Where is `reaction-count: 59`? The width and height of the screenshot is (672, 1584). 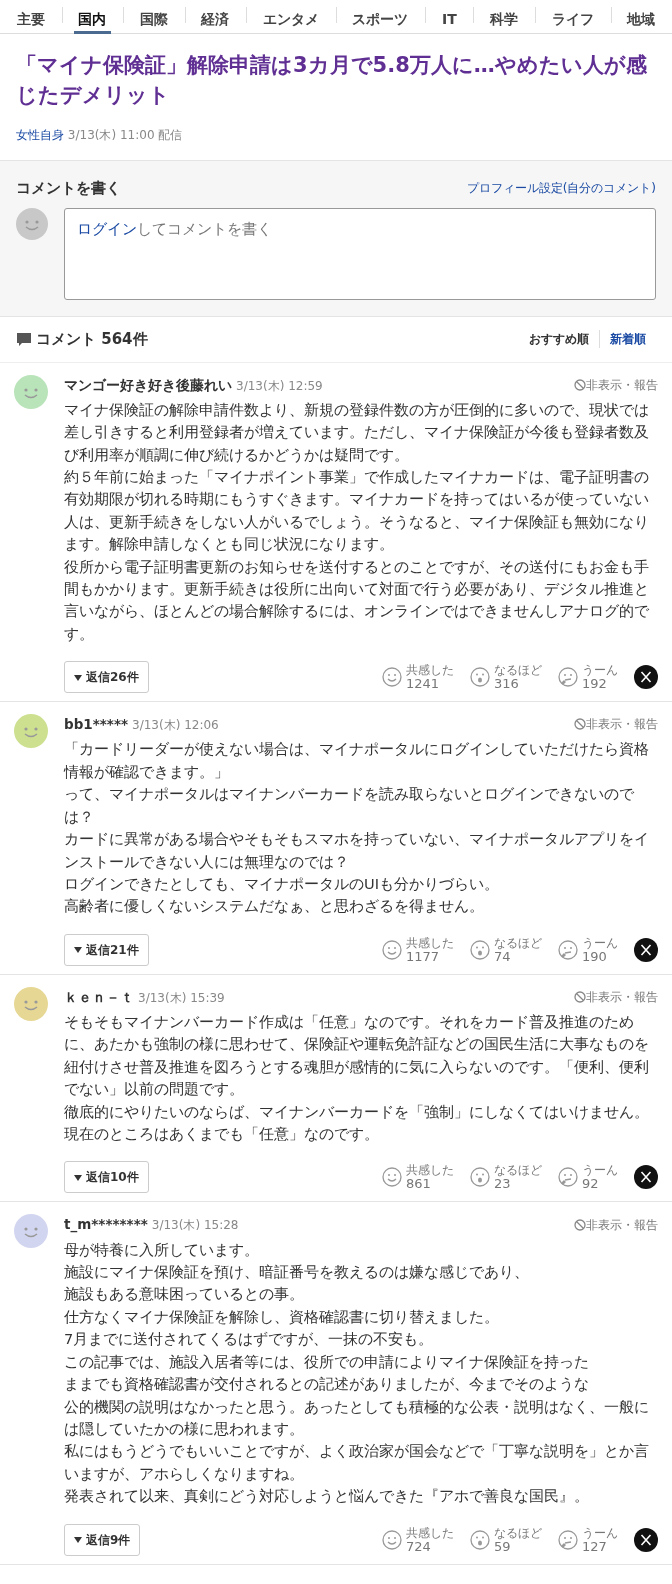
reaction-count: 59 is located at coordinates (502, 1546).